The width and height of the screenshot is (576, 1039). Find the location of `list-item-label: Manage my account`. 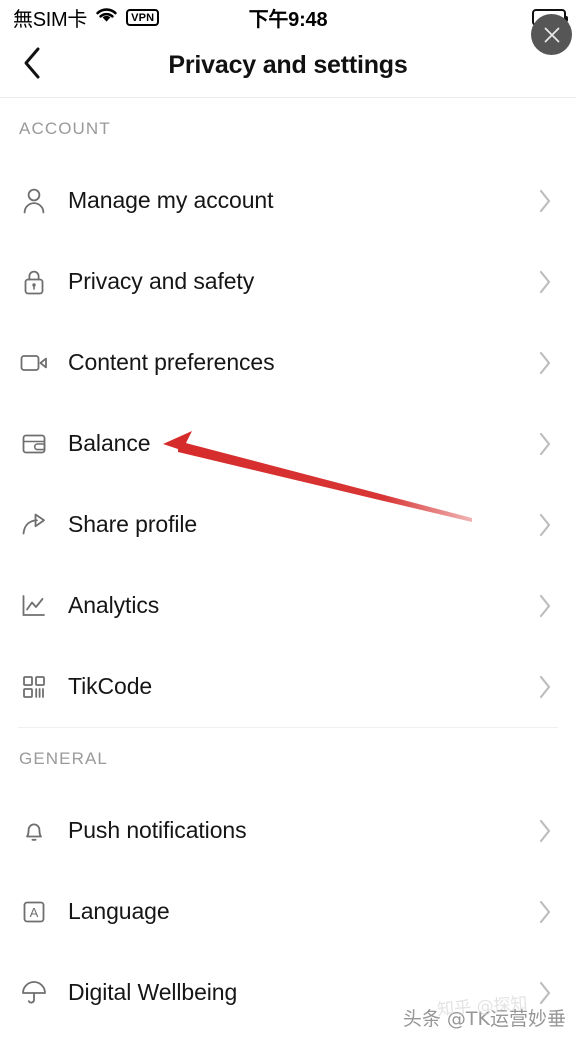

list-item-label: Manage my account is located at coordinates (171, 200).